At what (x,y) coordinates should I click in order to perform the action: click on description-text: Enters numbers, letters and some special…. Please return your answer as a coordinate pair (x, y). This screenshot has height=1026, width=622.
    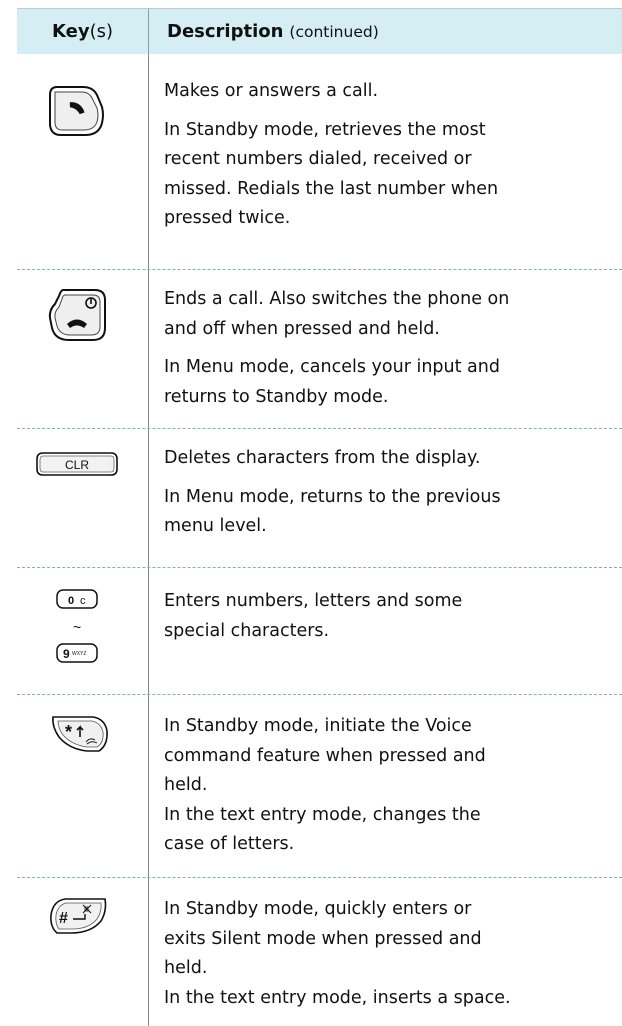
    Looking at the image, I should click on (313, 616).